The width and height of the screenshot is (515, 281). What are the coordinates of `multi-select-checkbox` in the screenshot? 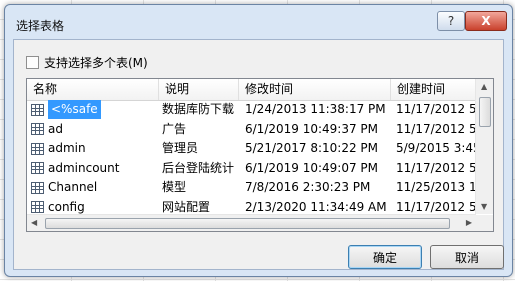 It's located at (32, 62).